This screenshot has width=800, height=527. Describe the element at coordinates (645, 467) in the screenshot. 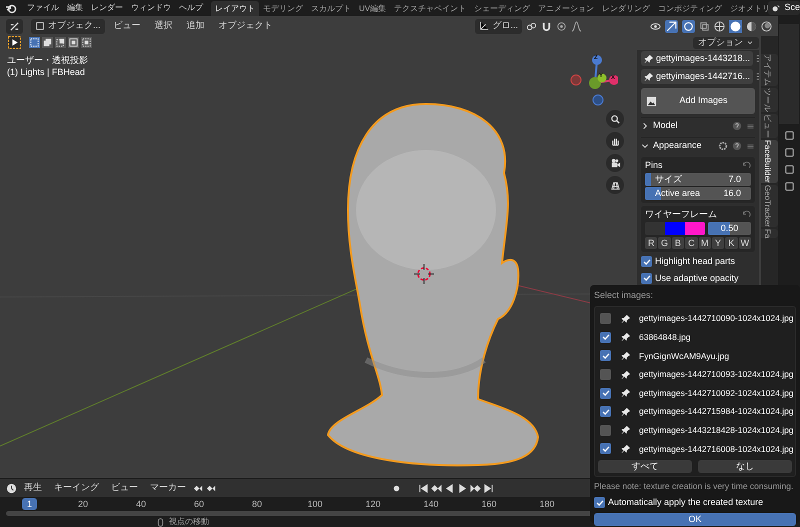

I see `dialog-button: すべて` at that location.